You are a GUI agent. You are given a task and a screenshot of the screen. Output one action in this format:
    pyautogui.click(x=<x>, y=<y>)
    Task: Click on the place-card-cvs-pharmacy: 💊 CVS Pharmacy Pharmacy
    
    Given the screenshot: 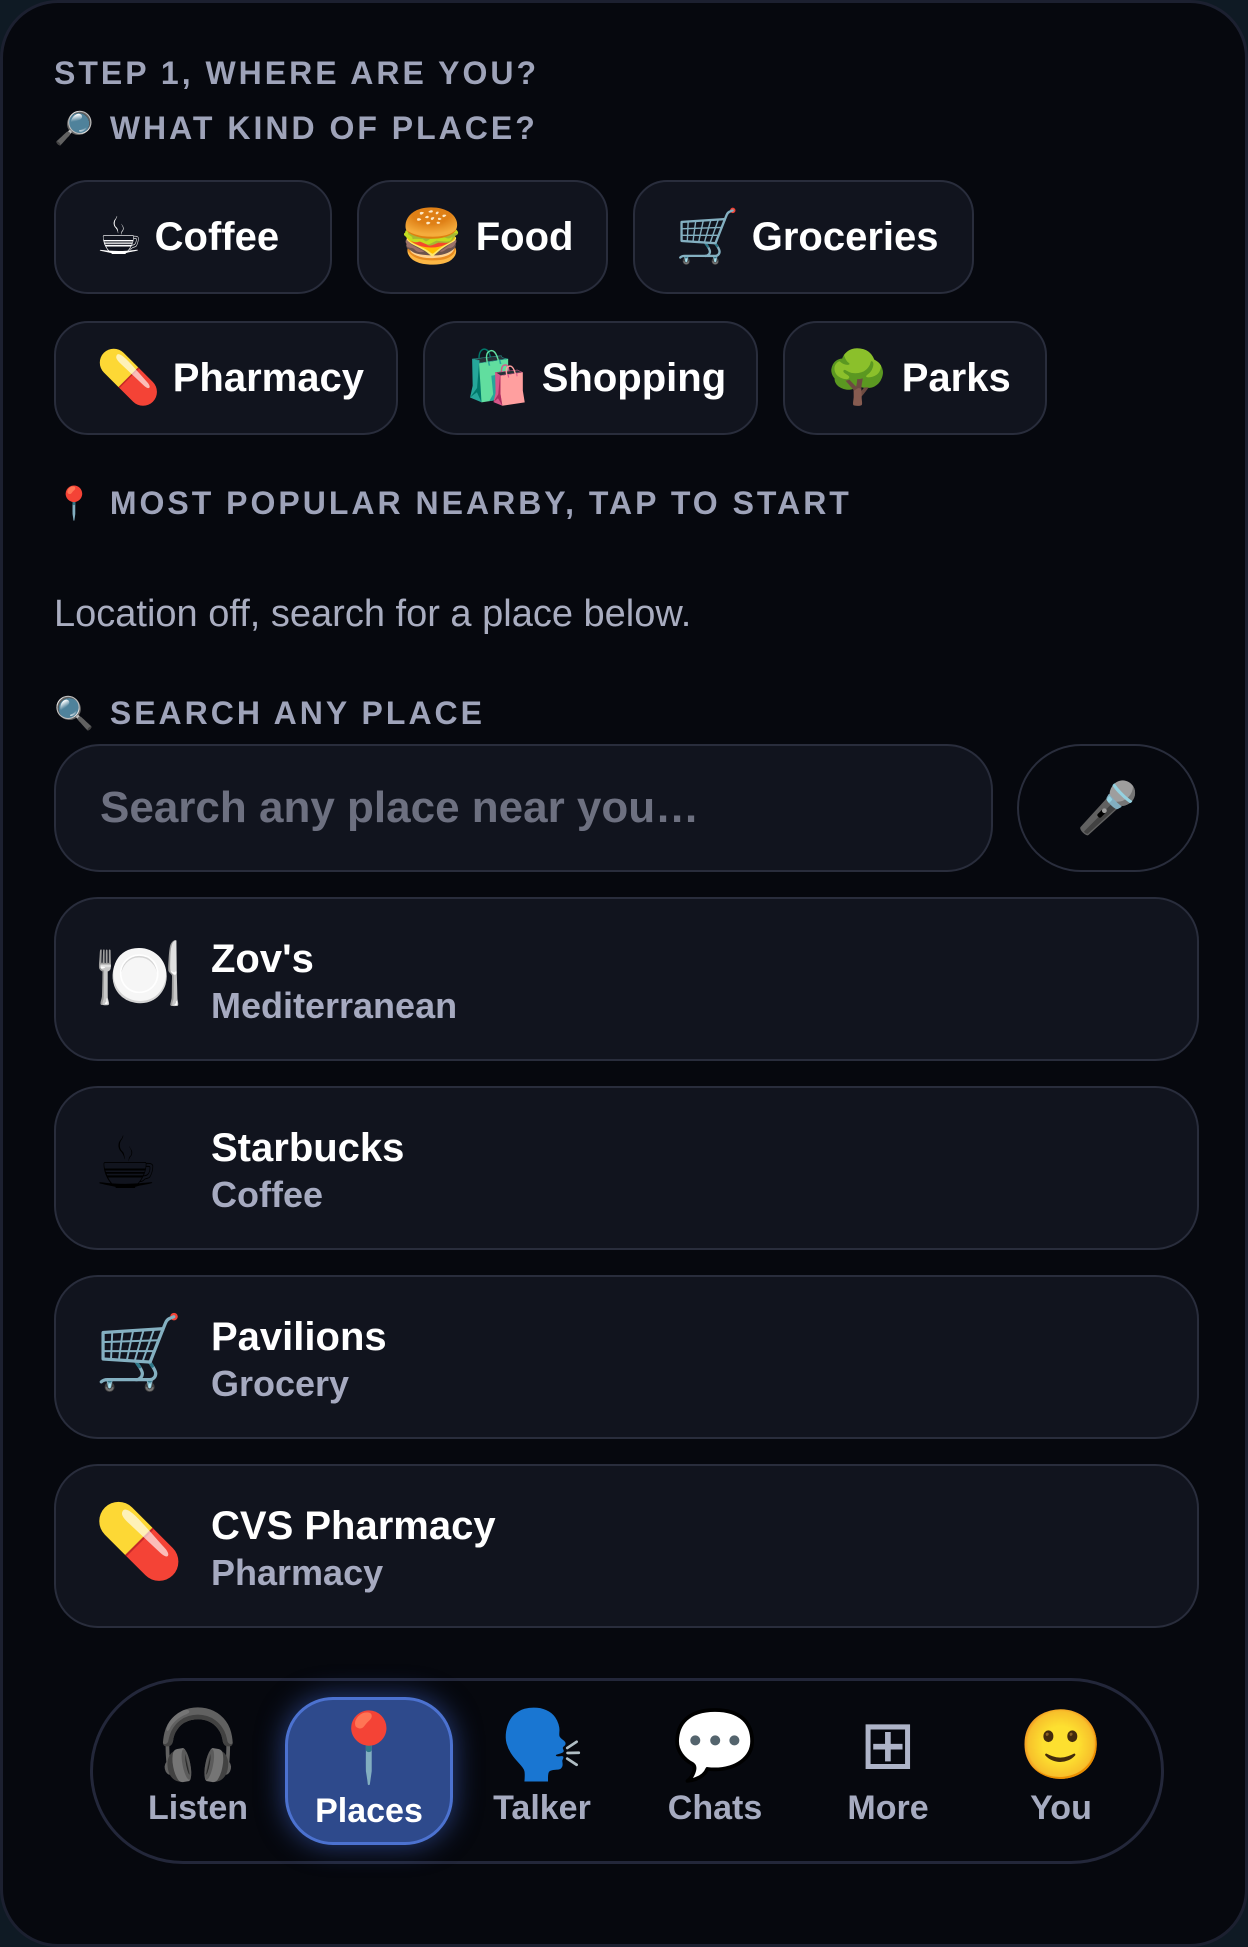 What is the action you would take?
    pyautogui.click(x=626, y=1546)
    